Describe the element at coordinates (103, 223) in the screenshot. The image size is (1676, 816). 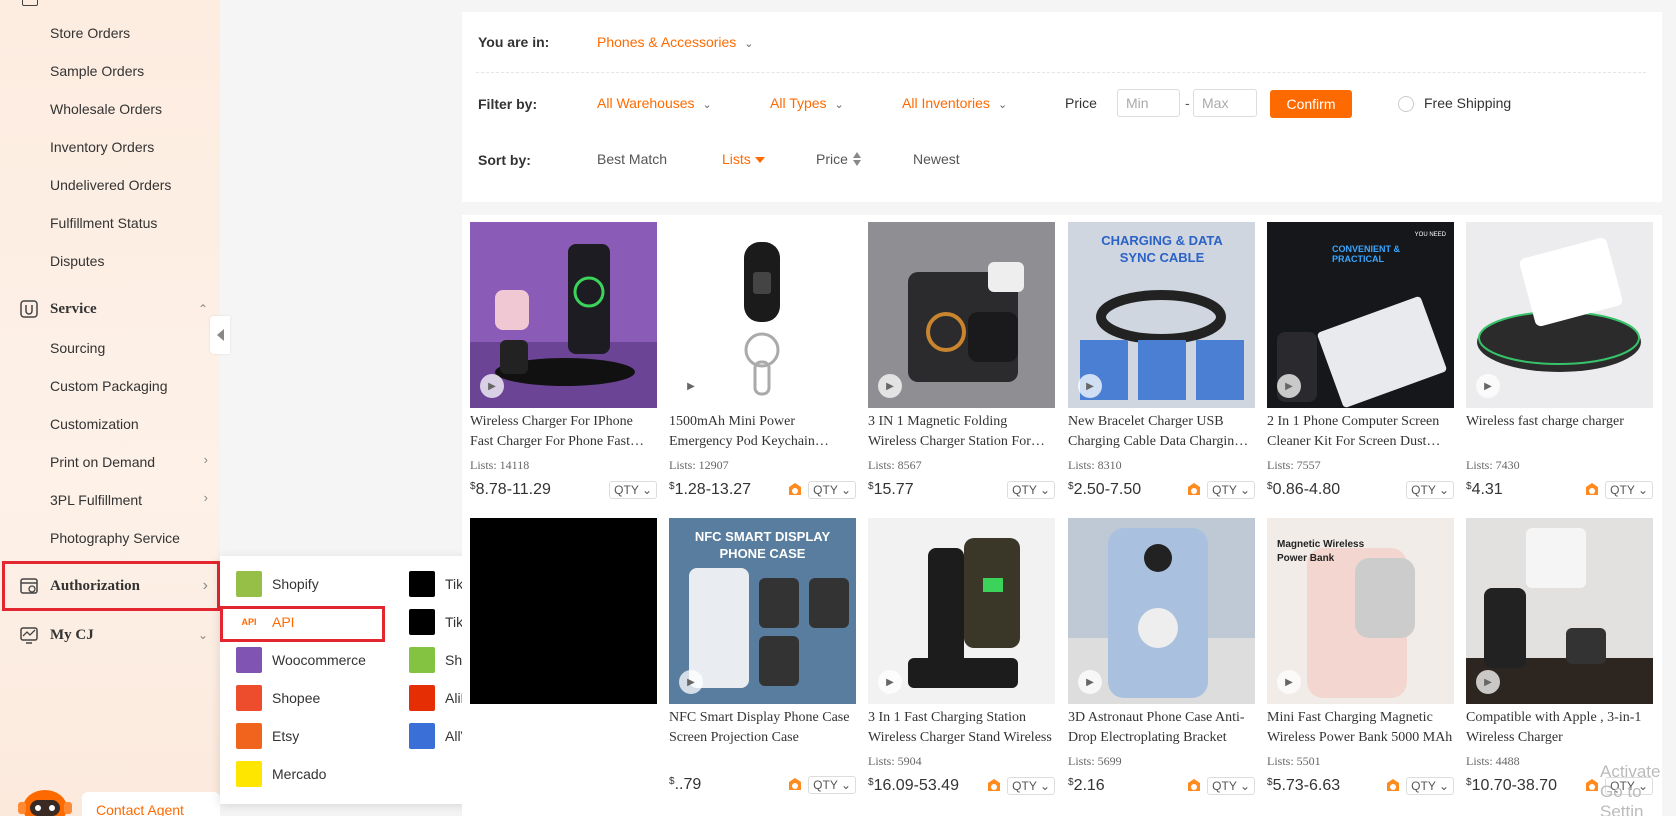
I see `sidebar-item-fulfillment-status: Fulfillment Status` at that location.